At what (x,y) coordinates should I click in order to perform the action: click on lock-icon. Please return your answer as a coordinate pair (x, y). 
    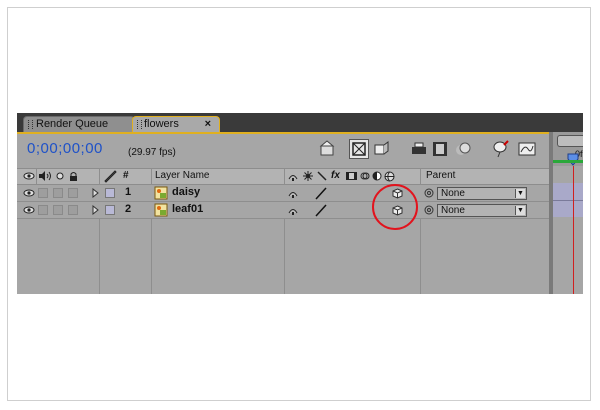
    Looking at the image, I should click on (73, 178).